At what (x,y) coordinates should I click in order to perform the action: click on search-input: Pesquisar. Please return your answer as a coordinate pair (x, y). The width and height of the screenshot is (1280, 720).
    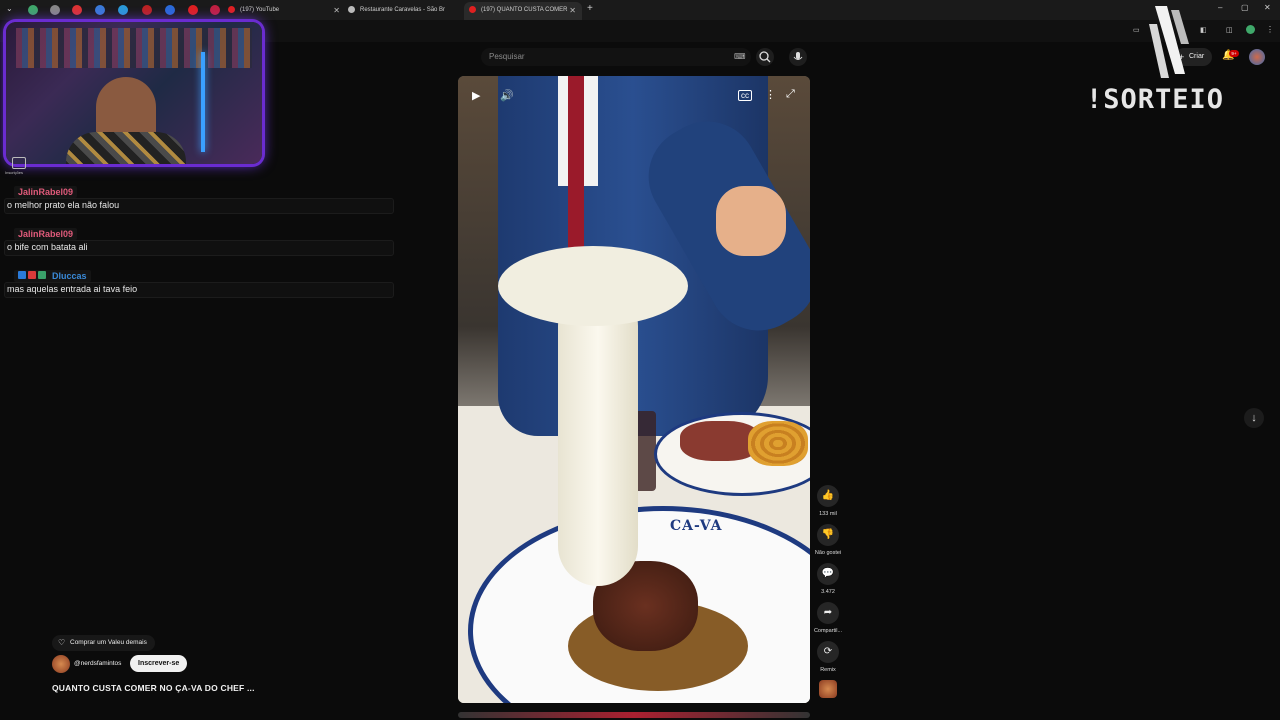
    Looking at the image, I should click on (616, 57).